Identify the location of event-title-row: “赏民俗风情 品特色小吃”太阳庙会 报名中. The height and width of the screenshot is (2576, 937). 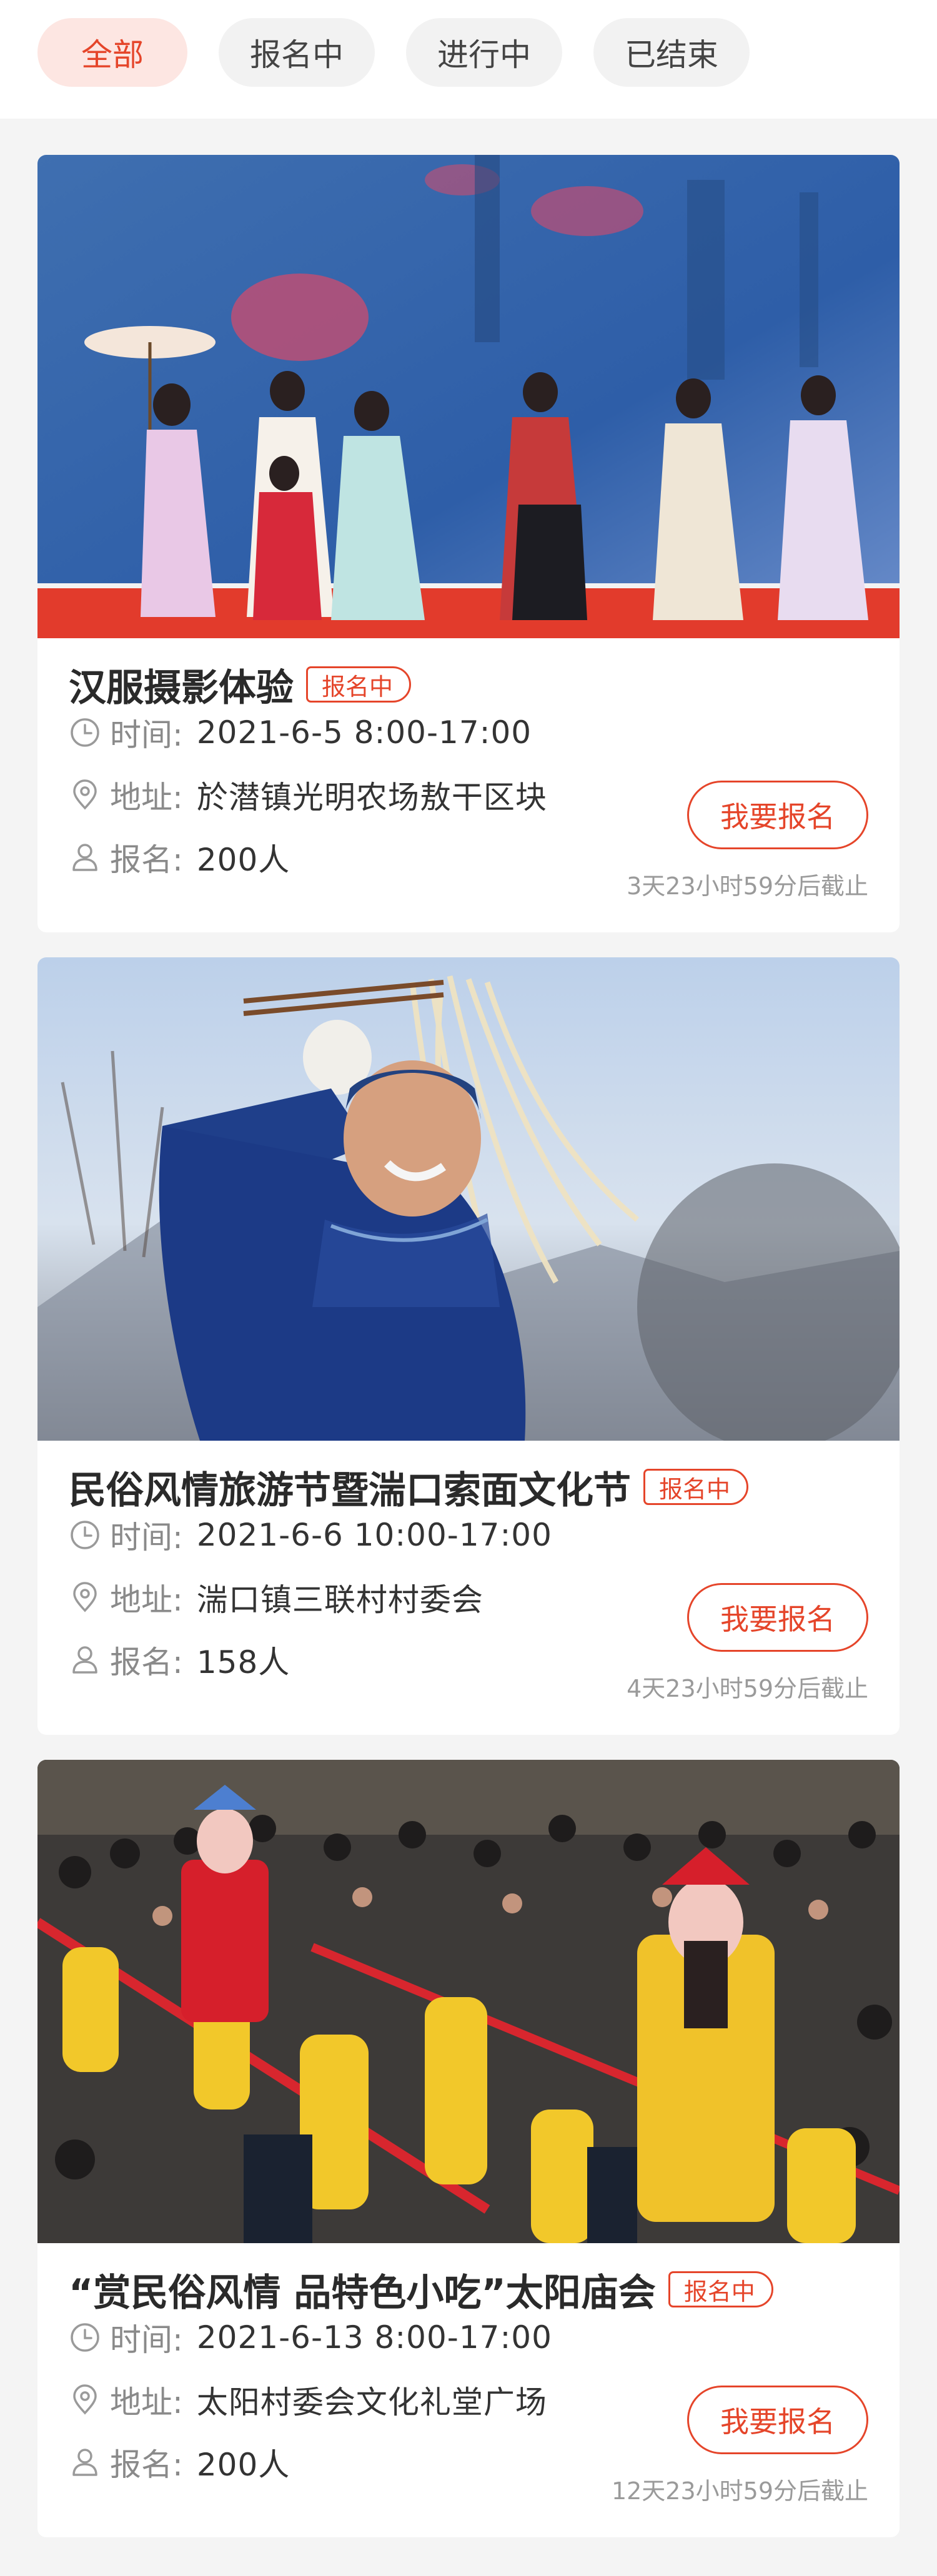
(421, 2290).